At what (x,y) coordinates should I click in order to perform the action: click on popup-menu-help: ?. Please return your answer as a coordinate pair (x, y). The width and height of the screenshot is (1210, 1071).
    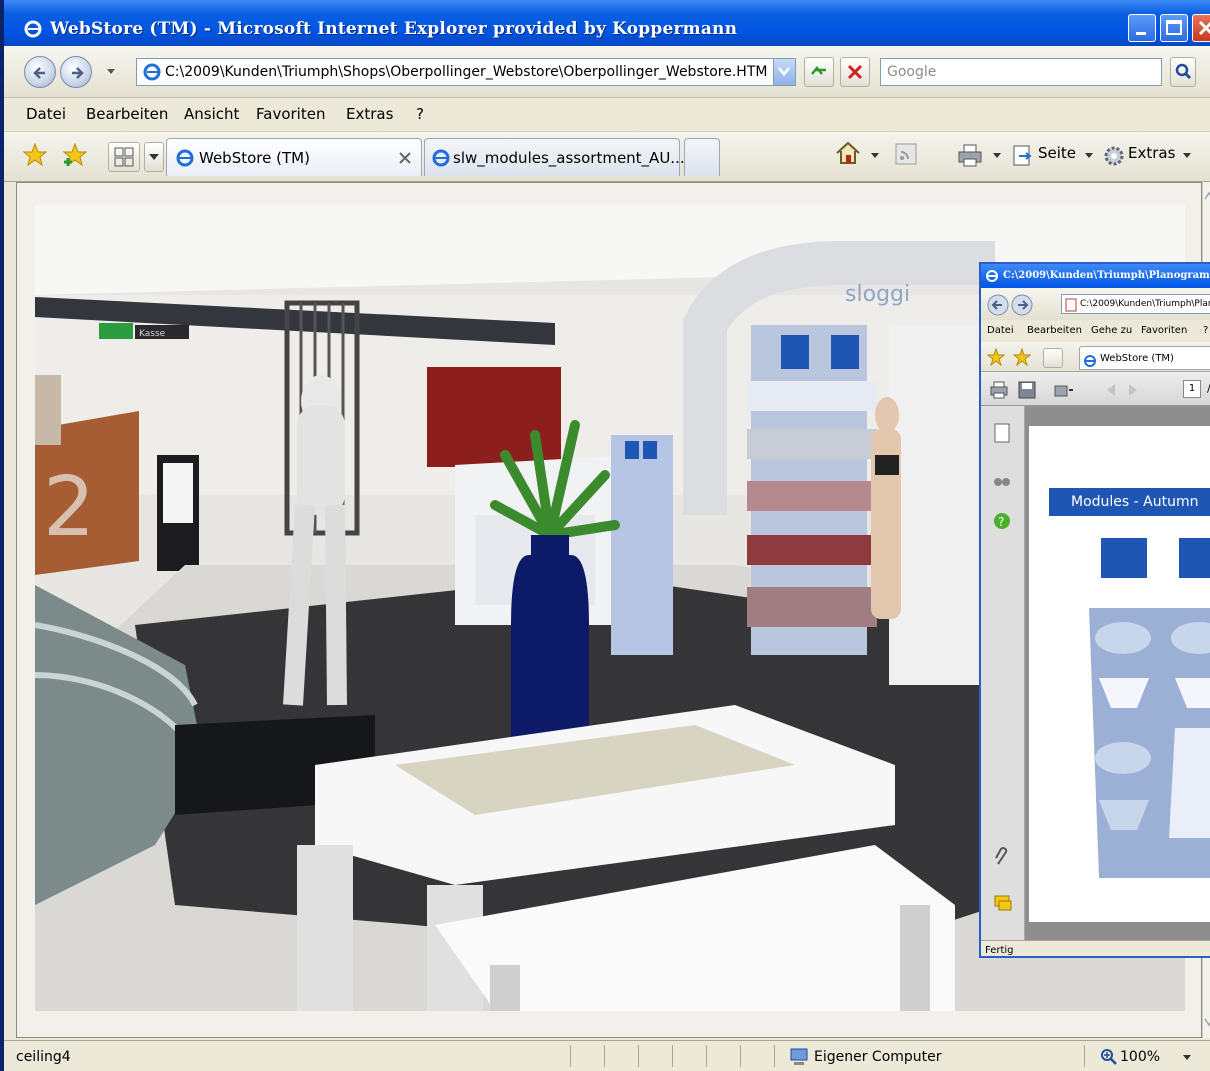
    Looking at the image, I should click on (1205, 330).